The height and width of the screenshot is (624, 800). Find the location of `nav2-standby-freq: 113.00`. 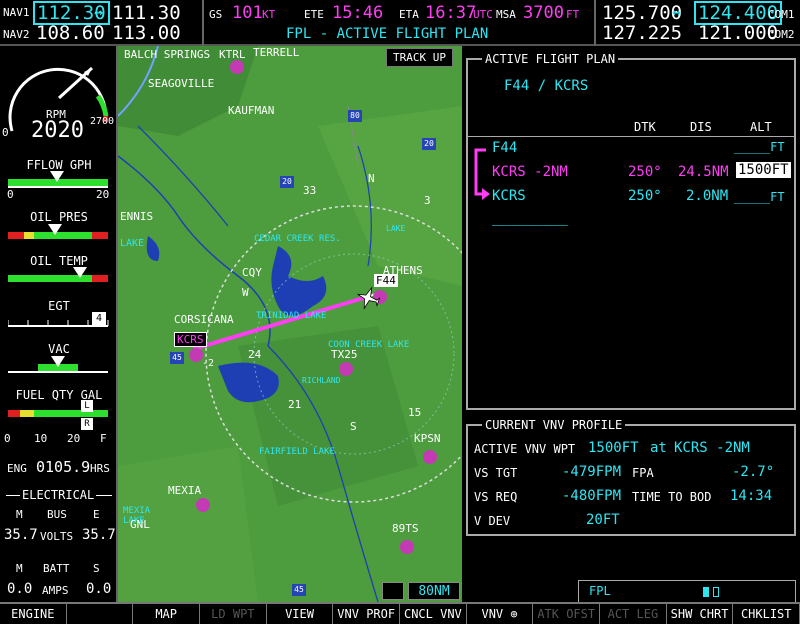

nav2-standby-freq: 113.00 is located at coordinates (146, 33).